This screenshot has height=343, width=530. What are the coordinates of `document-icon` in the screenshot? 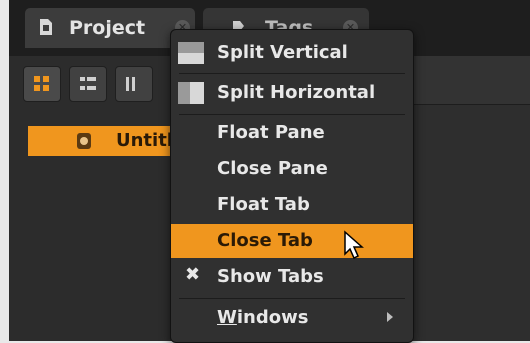 It's located at (46, 27).